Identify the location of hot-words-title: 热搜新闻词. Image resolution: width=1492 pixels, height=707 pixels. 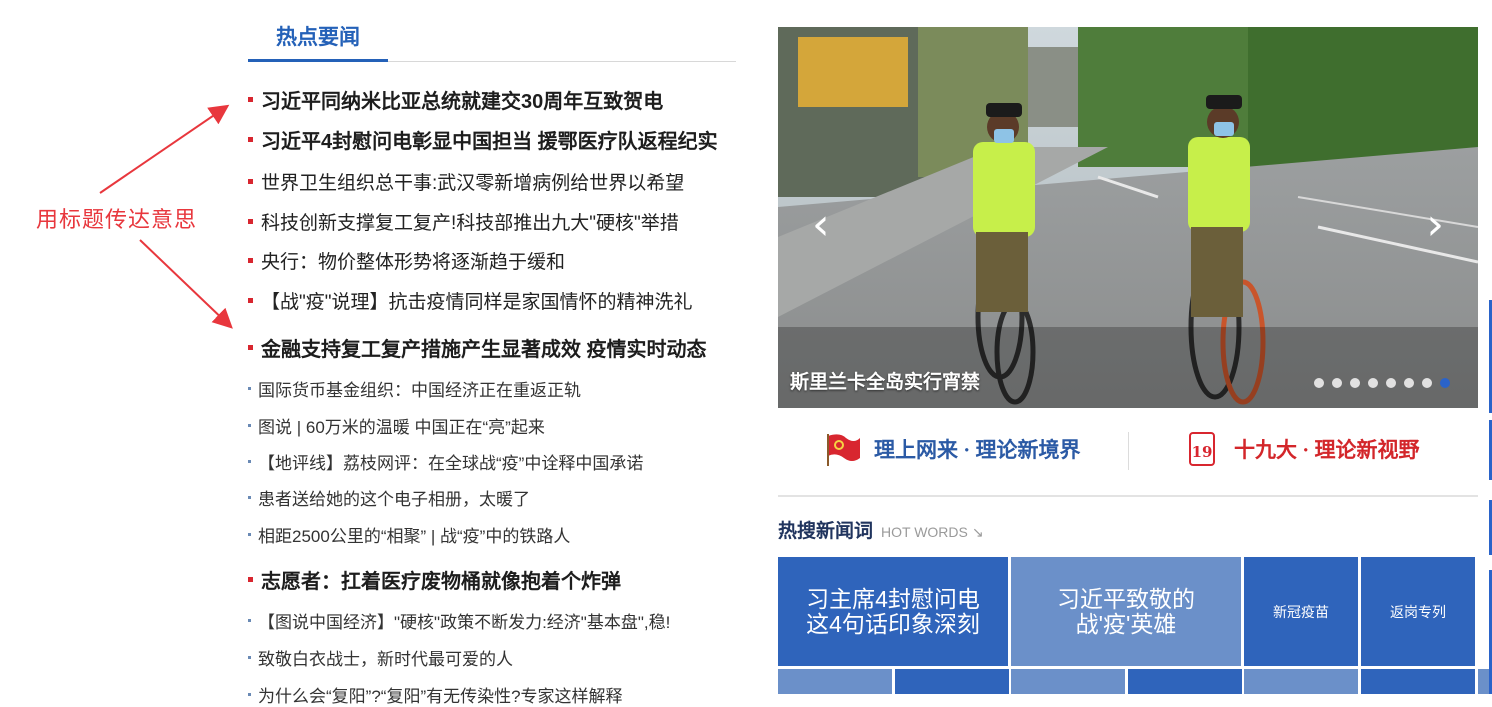
(826, 531).